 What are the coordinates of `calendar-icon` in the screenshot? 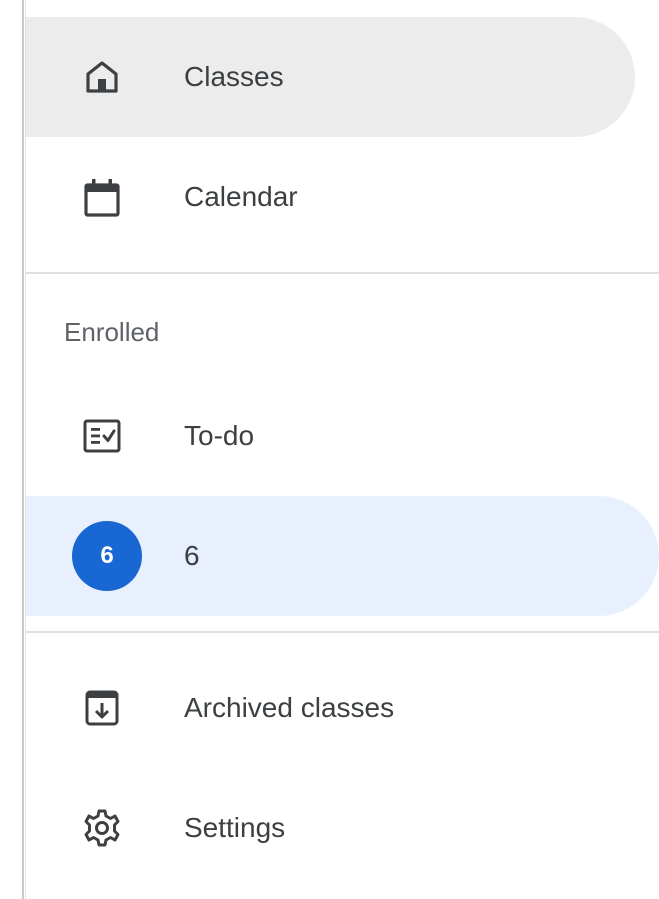 It's located at (102, 197).